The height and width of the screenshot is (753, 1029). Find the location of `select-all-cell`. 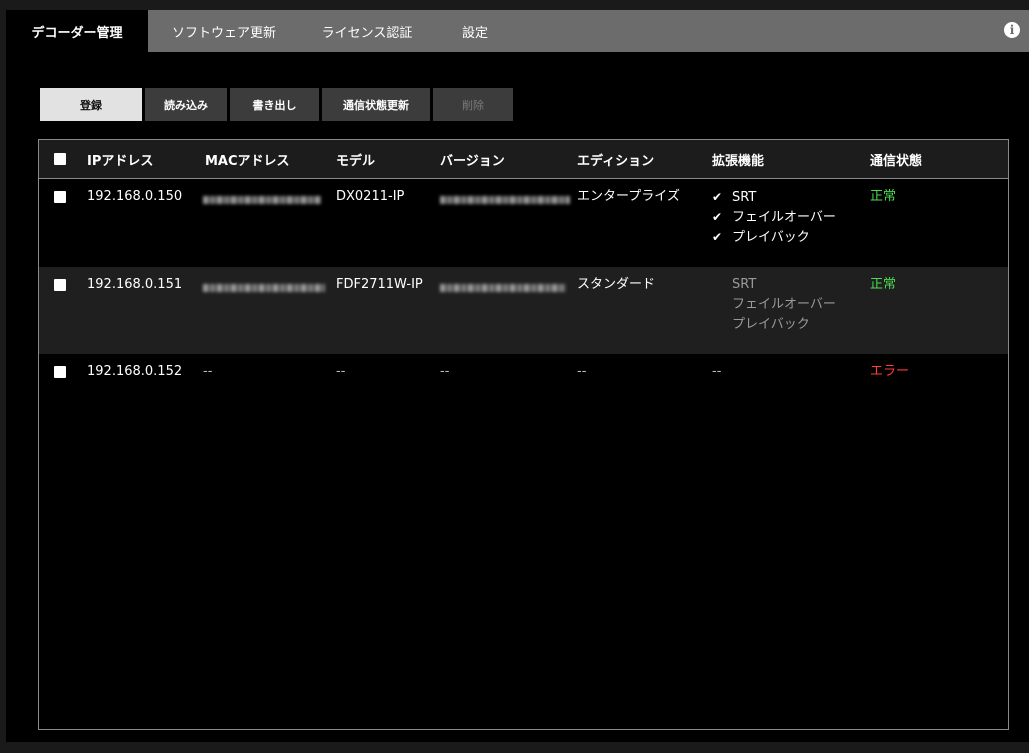

select-all-cell is located at coordinates (60, 159).